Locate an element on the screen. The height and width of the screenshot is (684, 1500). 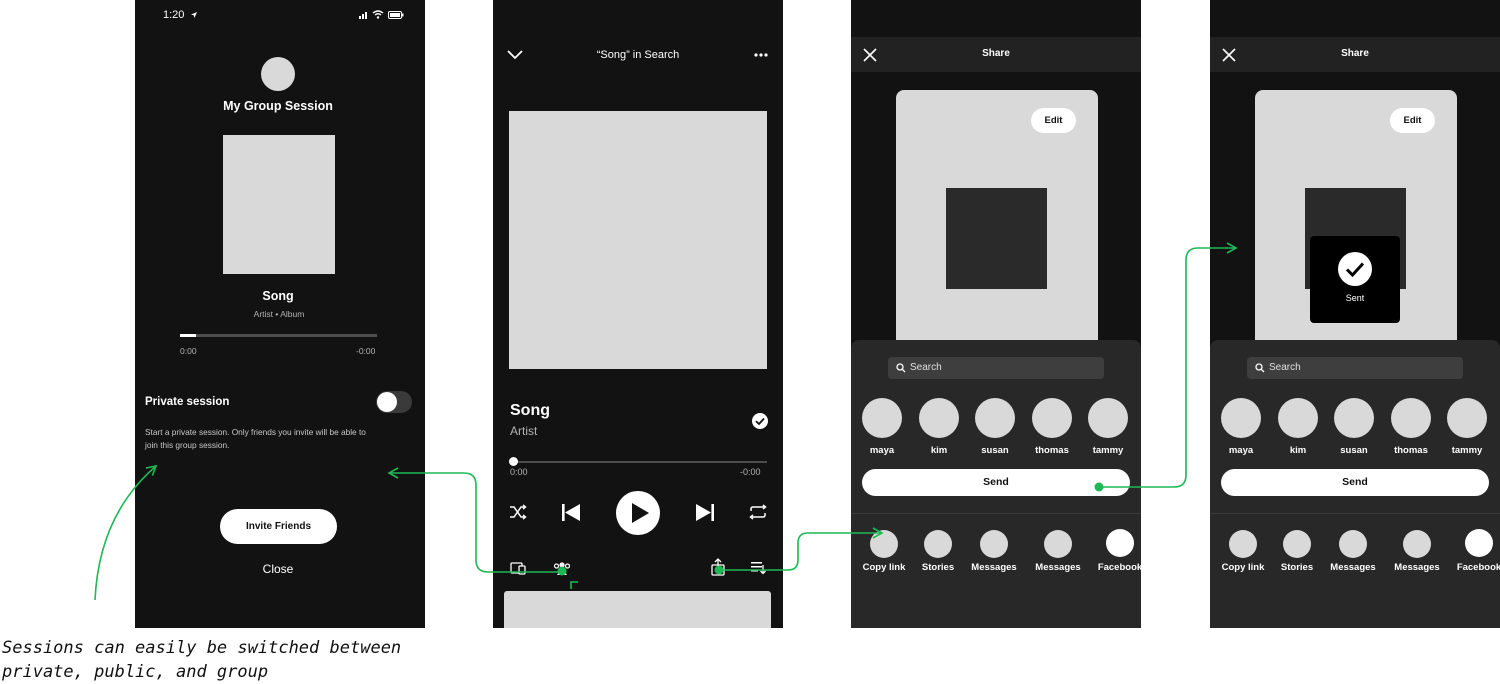
annotation-arrow is located at coordinates (126, 532).